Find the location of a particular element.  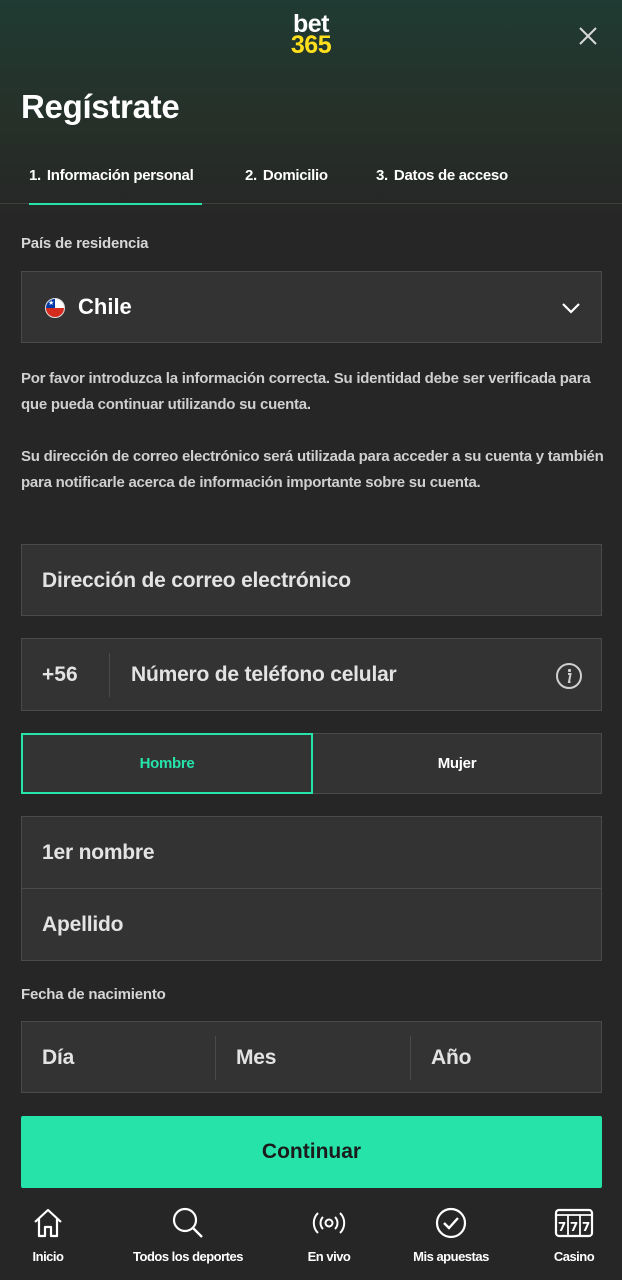

nav-label: Inicio is located at coordinates (48, 1256).